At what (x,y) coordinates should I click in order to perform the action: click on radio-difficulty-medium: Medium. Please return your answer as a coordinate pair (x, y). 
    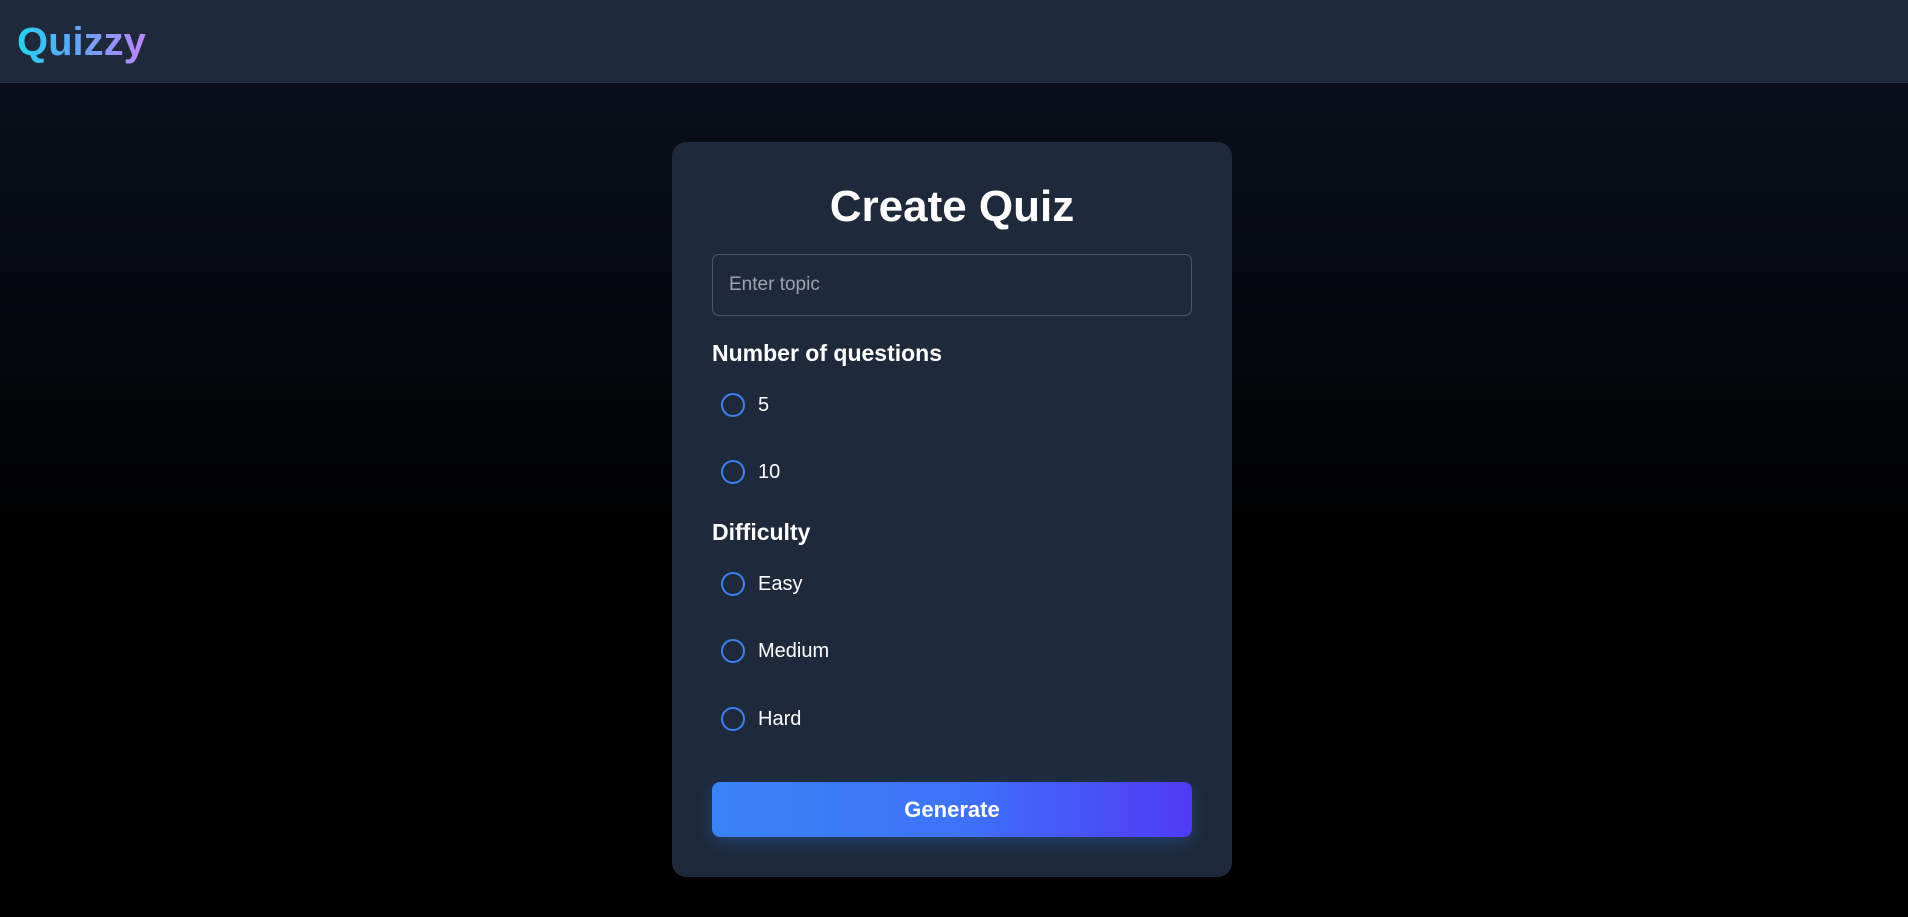
    Looking at the image, I should click on (952, 651).